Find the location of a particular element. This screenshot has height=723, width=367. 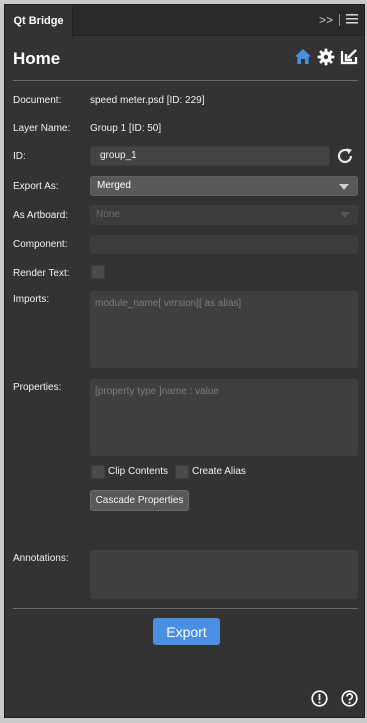

export-as-label: Export As: is located at coordinates (36, 186).